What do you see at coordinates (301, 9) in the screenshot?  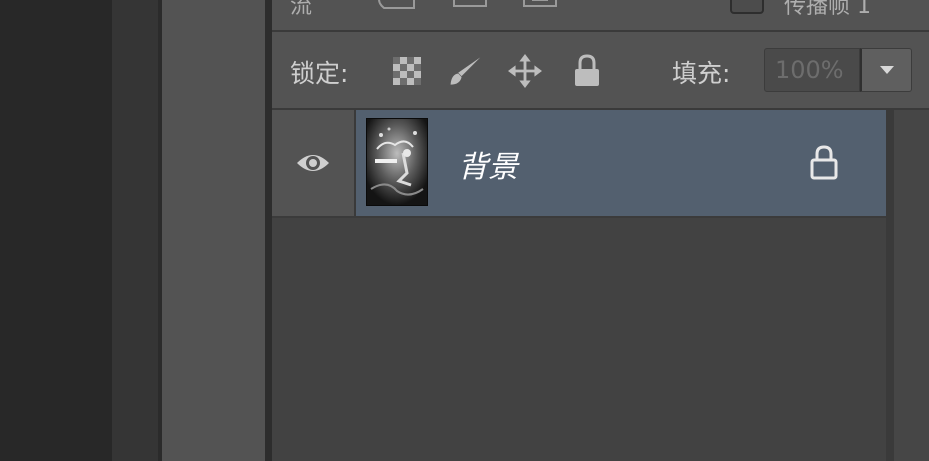 I see `filter-label: 流` at bounding box center [301, 9].